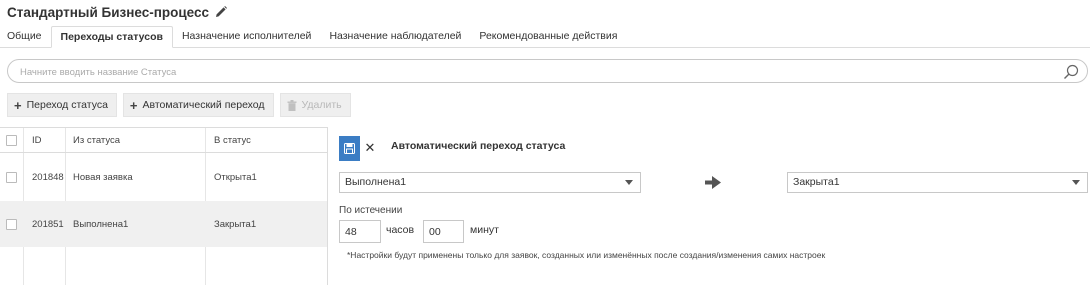  What do you see at coordinates (163, 224) in the screenshot?
I see `table-row-selected: 201851 Выполнена1 Закрыта1` at bounding box center [163, 224].